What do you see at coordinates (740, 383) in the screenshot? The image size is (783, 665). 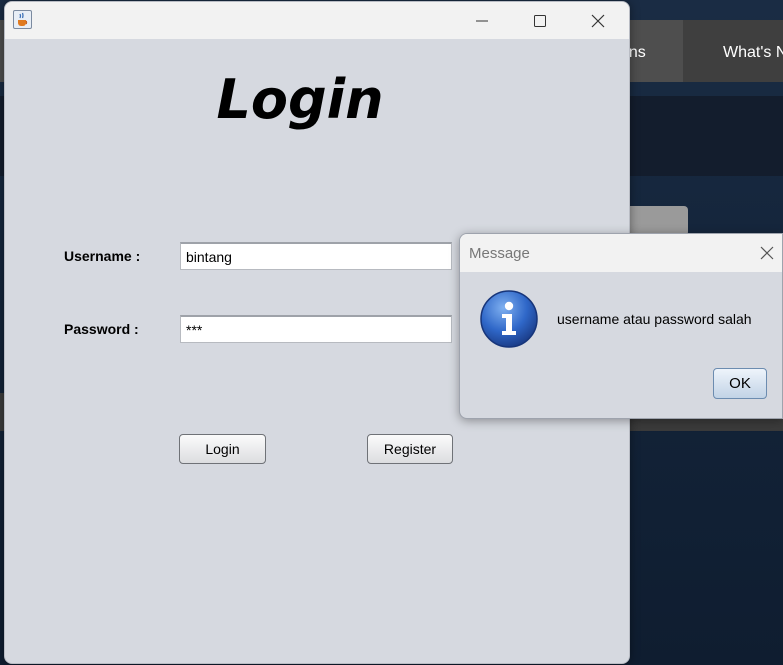 I see `ok-button: OK` at bounding box center [740, 383].